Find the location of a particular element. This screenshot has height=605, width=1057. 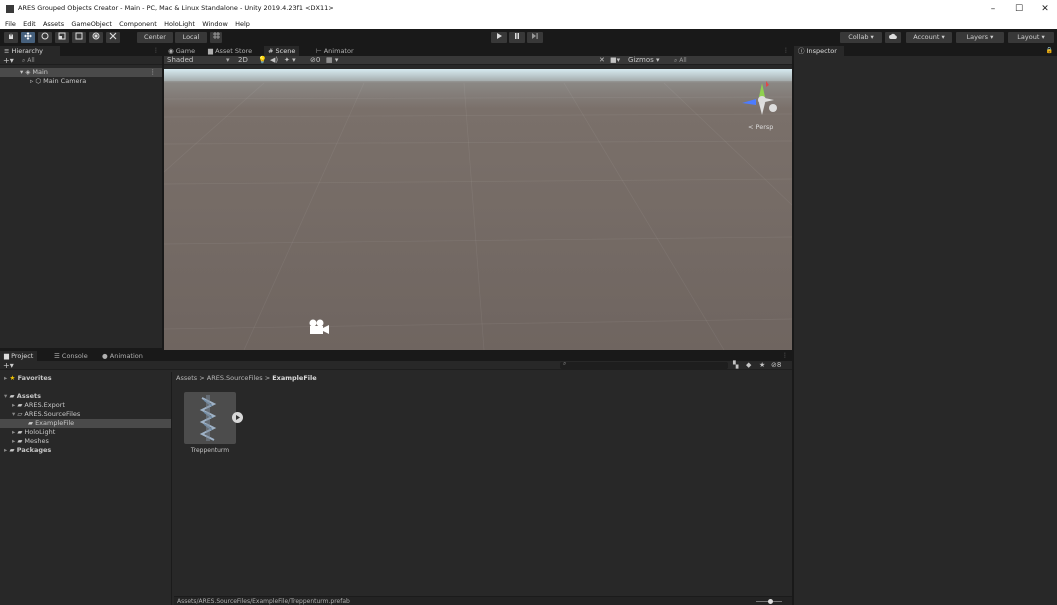

menu-file: File is located at coordinates (10, 24).